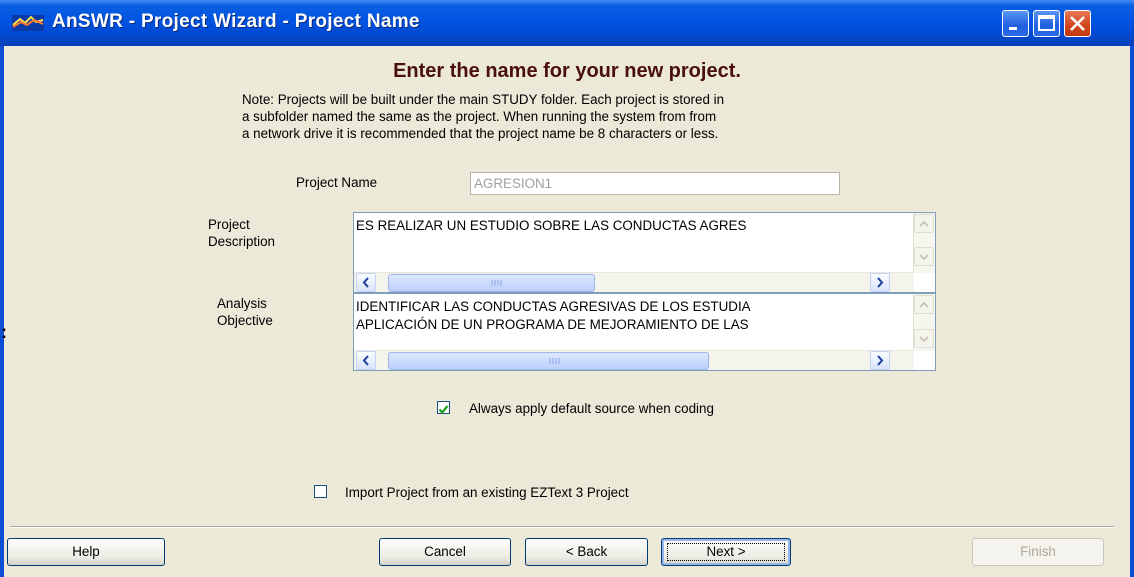  I want to click on analysis-objective-label: Analysis Objective, so click(245, 312).